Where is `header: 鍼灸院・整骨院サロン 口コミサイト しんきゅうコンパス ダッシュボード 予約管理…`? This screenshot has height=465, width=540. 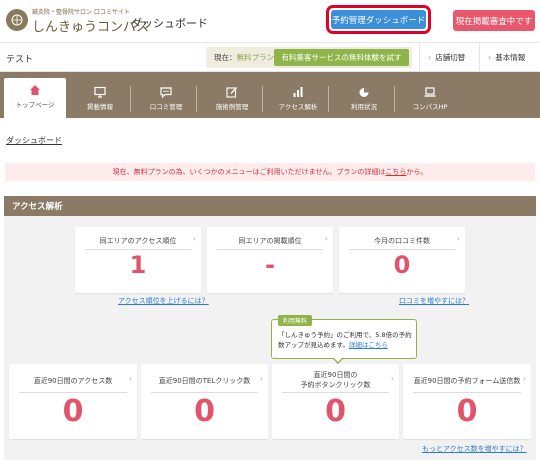 header: 鍼灸院・整骨院サロン 口コミサイト しんきゅうコンパス ダッシュボード 予約管理… is located at coordinates (270, 21).